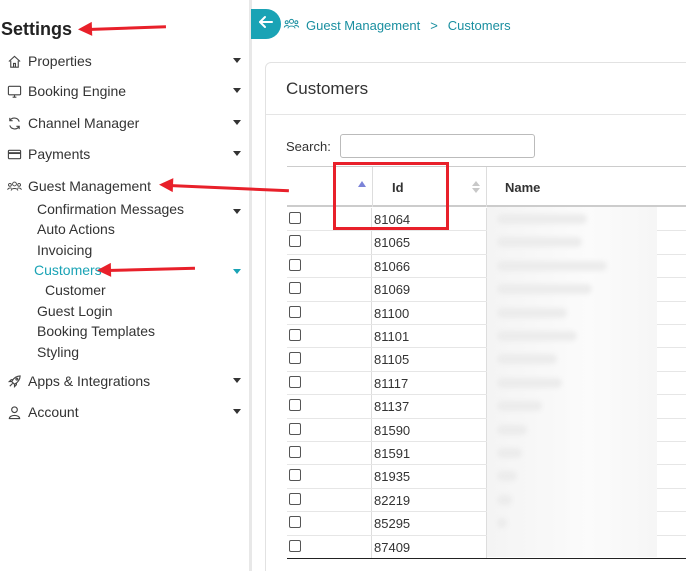  Describe the element at coordinates (76, 229) in the screenshot. I see `sidebar-subitem-auto-actions: Auto Actions` at that location.